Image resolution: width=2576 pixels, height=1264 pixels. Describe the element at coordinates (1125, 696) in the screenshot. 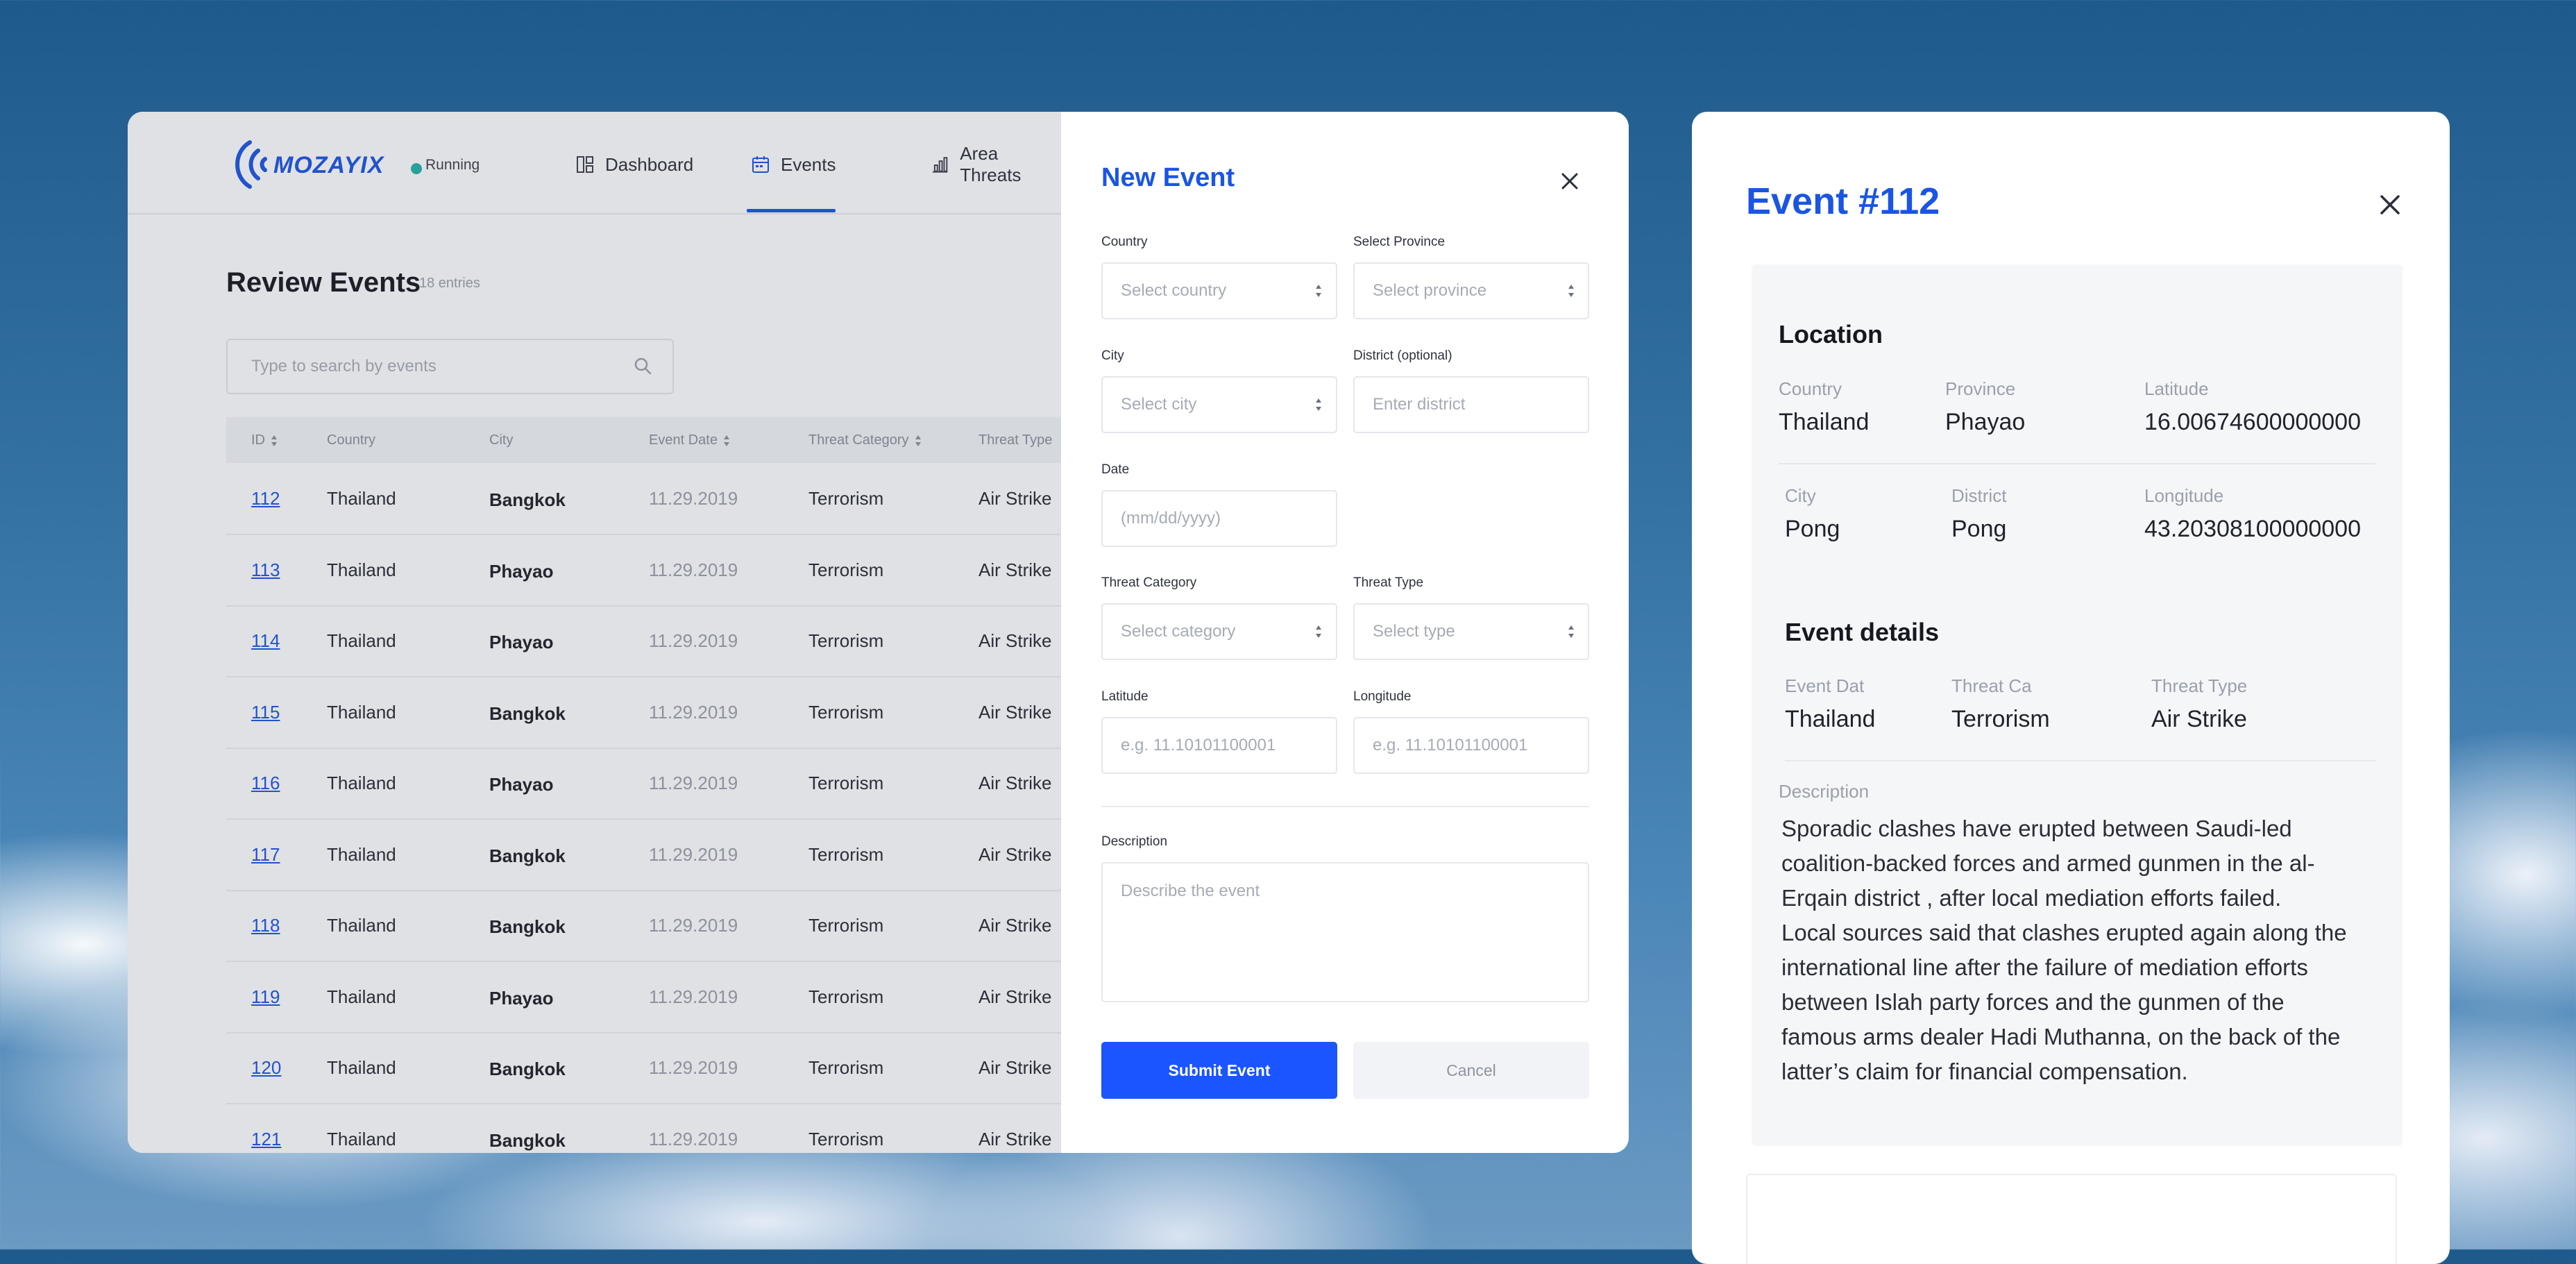

I see `latitude-label: Latitude` at that location.